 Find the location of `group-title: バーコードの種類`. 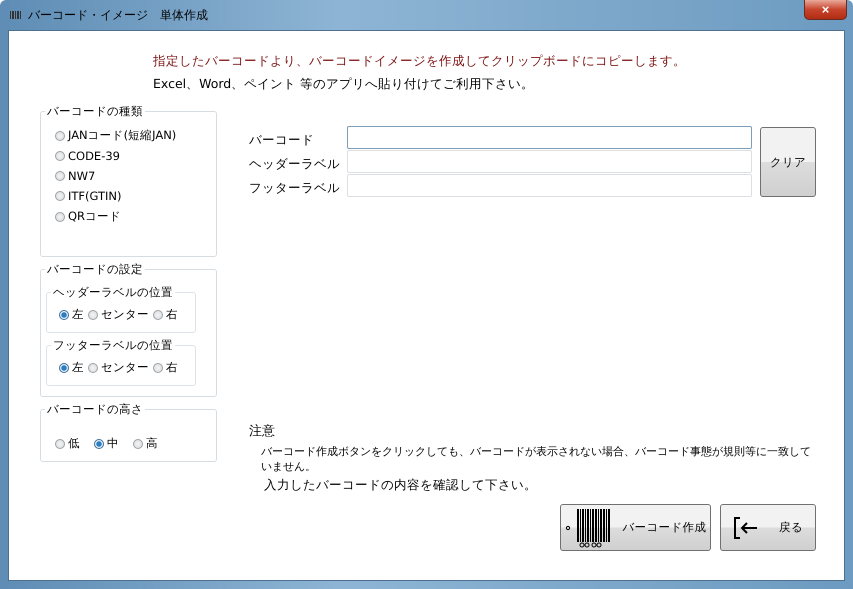

group-title: バーコードの種類 is located at coordinates (95, 111).